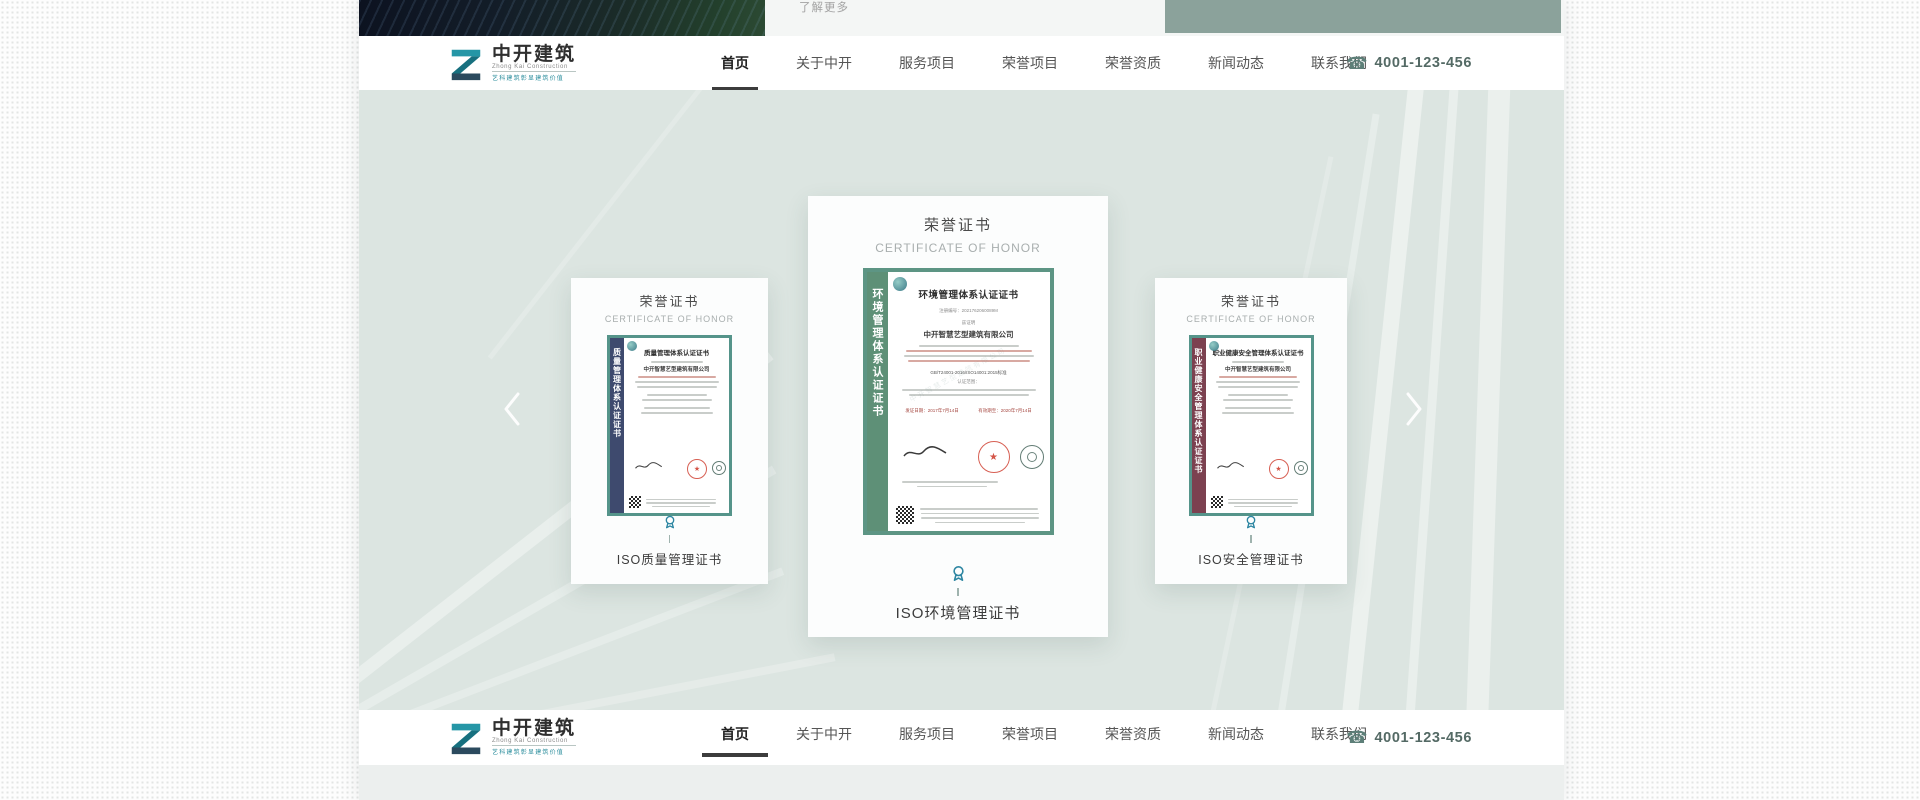 Image resolution: width=1920 pixels, height=800 pixels. I want to click on certificate-valid-until: 有效期至：2020年7月14日, so click(1005, 410).